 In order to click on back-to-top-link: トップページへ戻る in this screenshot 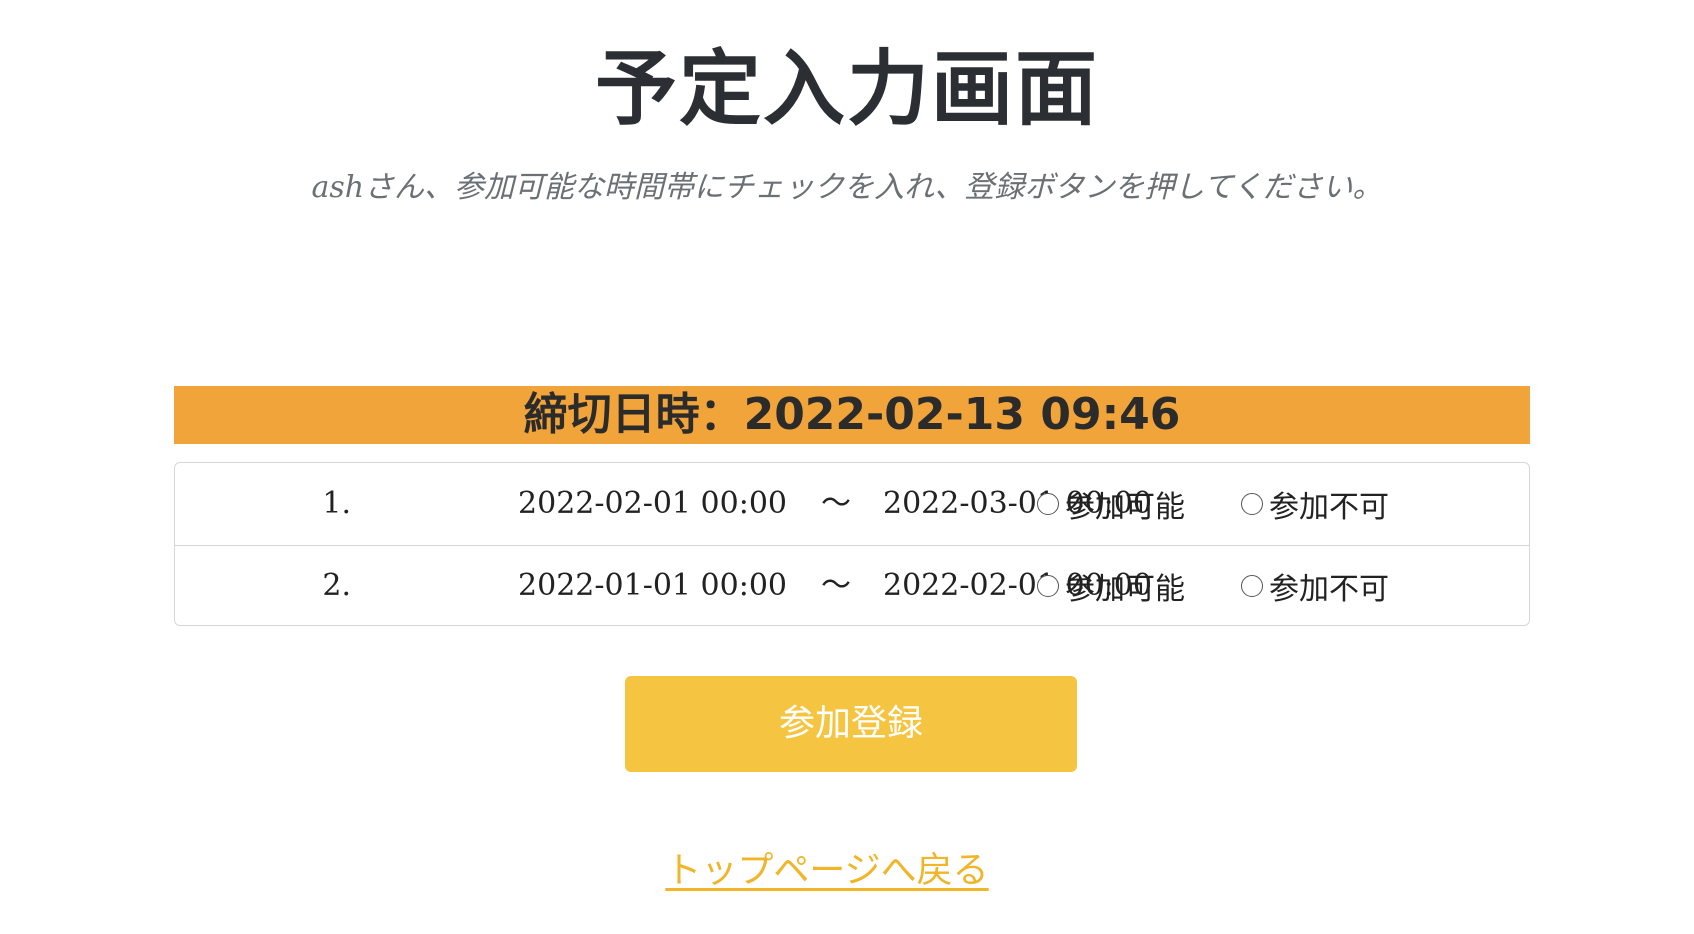, I will do `click(827, 871)`.